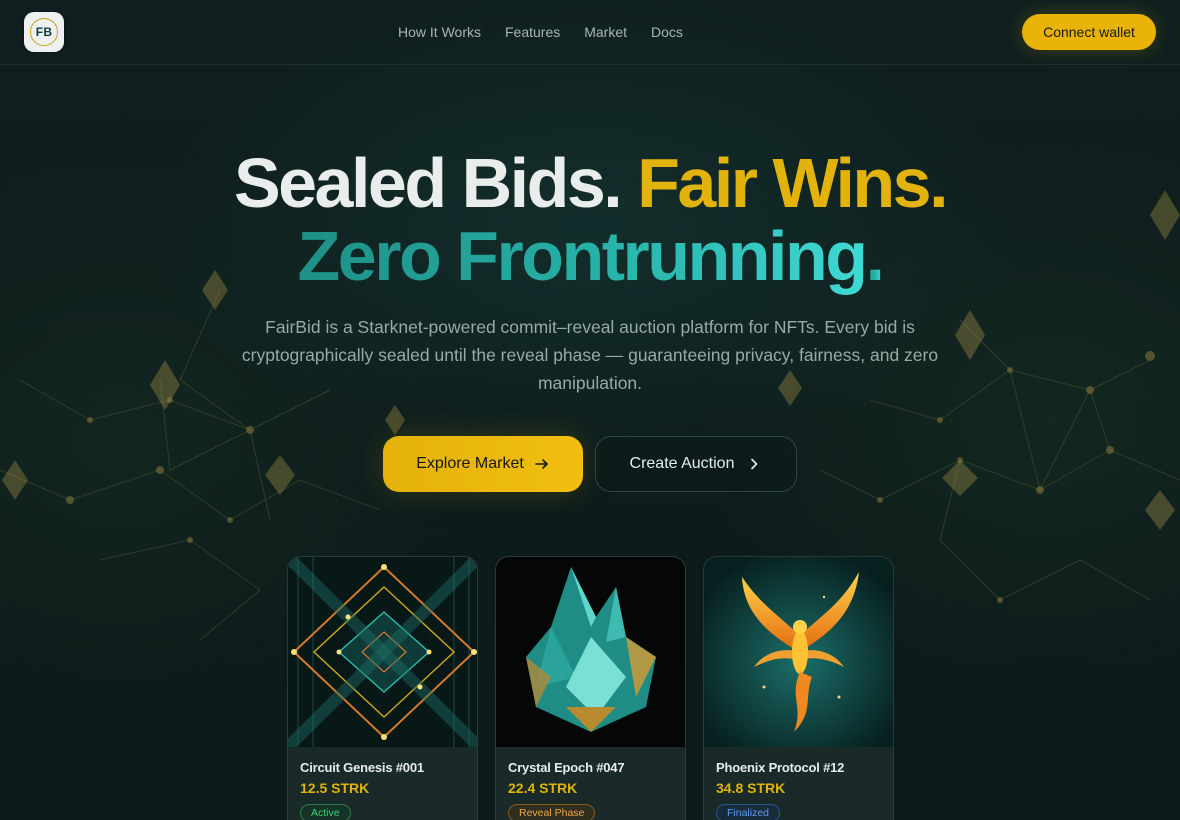  What do you see at coordinates (335, 788) in the screenshot?
I see `card-price: 12.5 STRK` at bounding box center [335, 788].